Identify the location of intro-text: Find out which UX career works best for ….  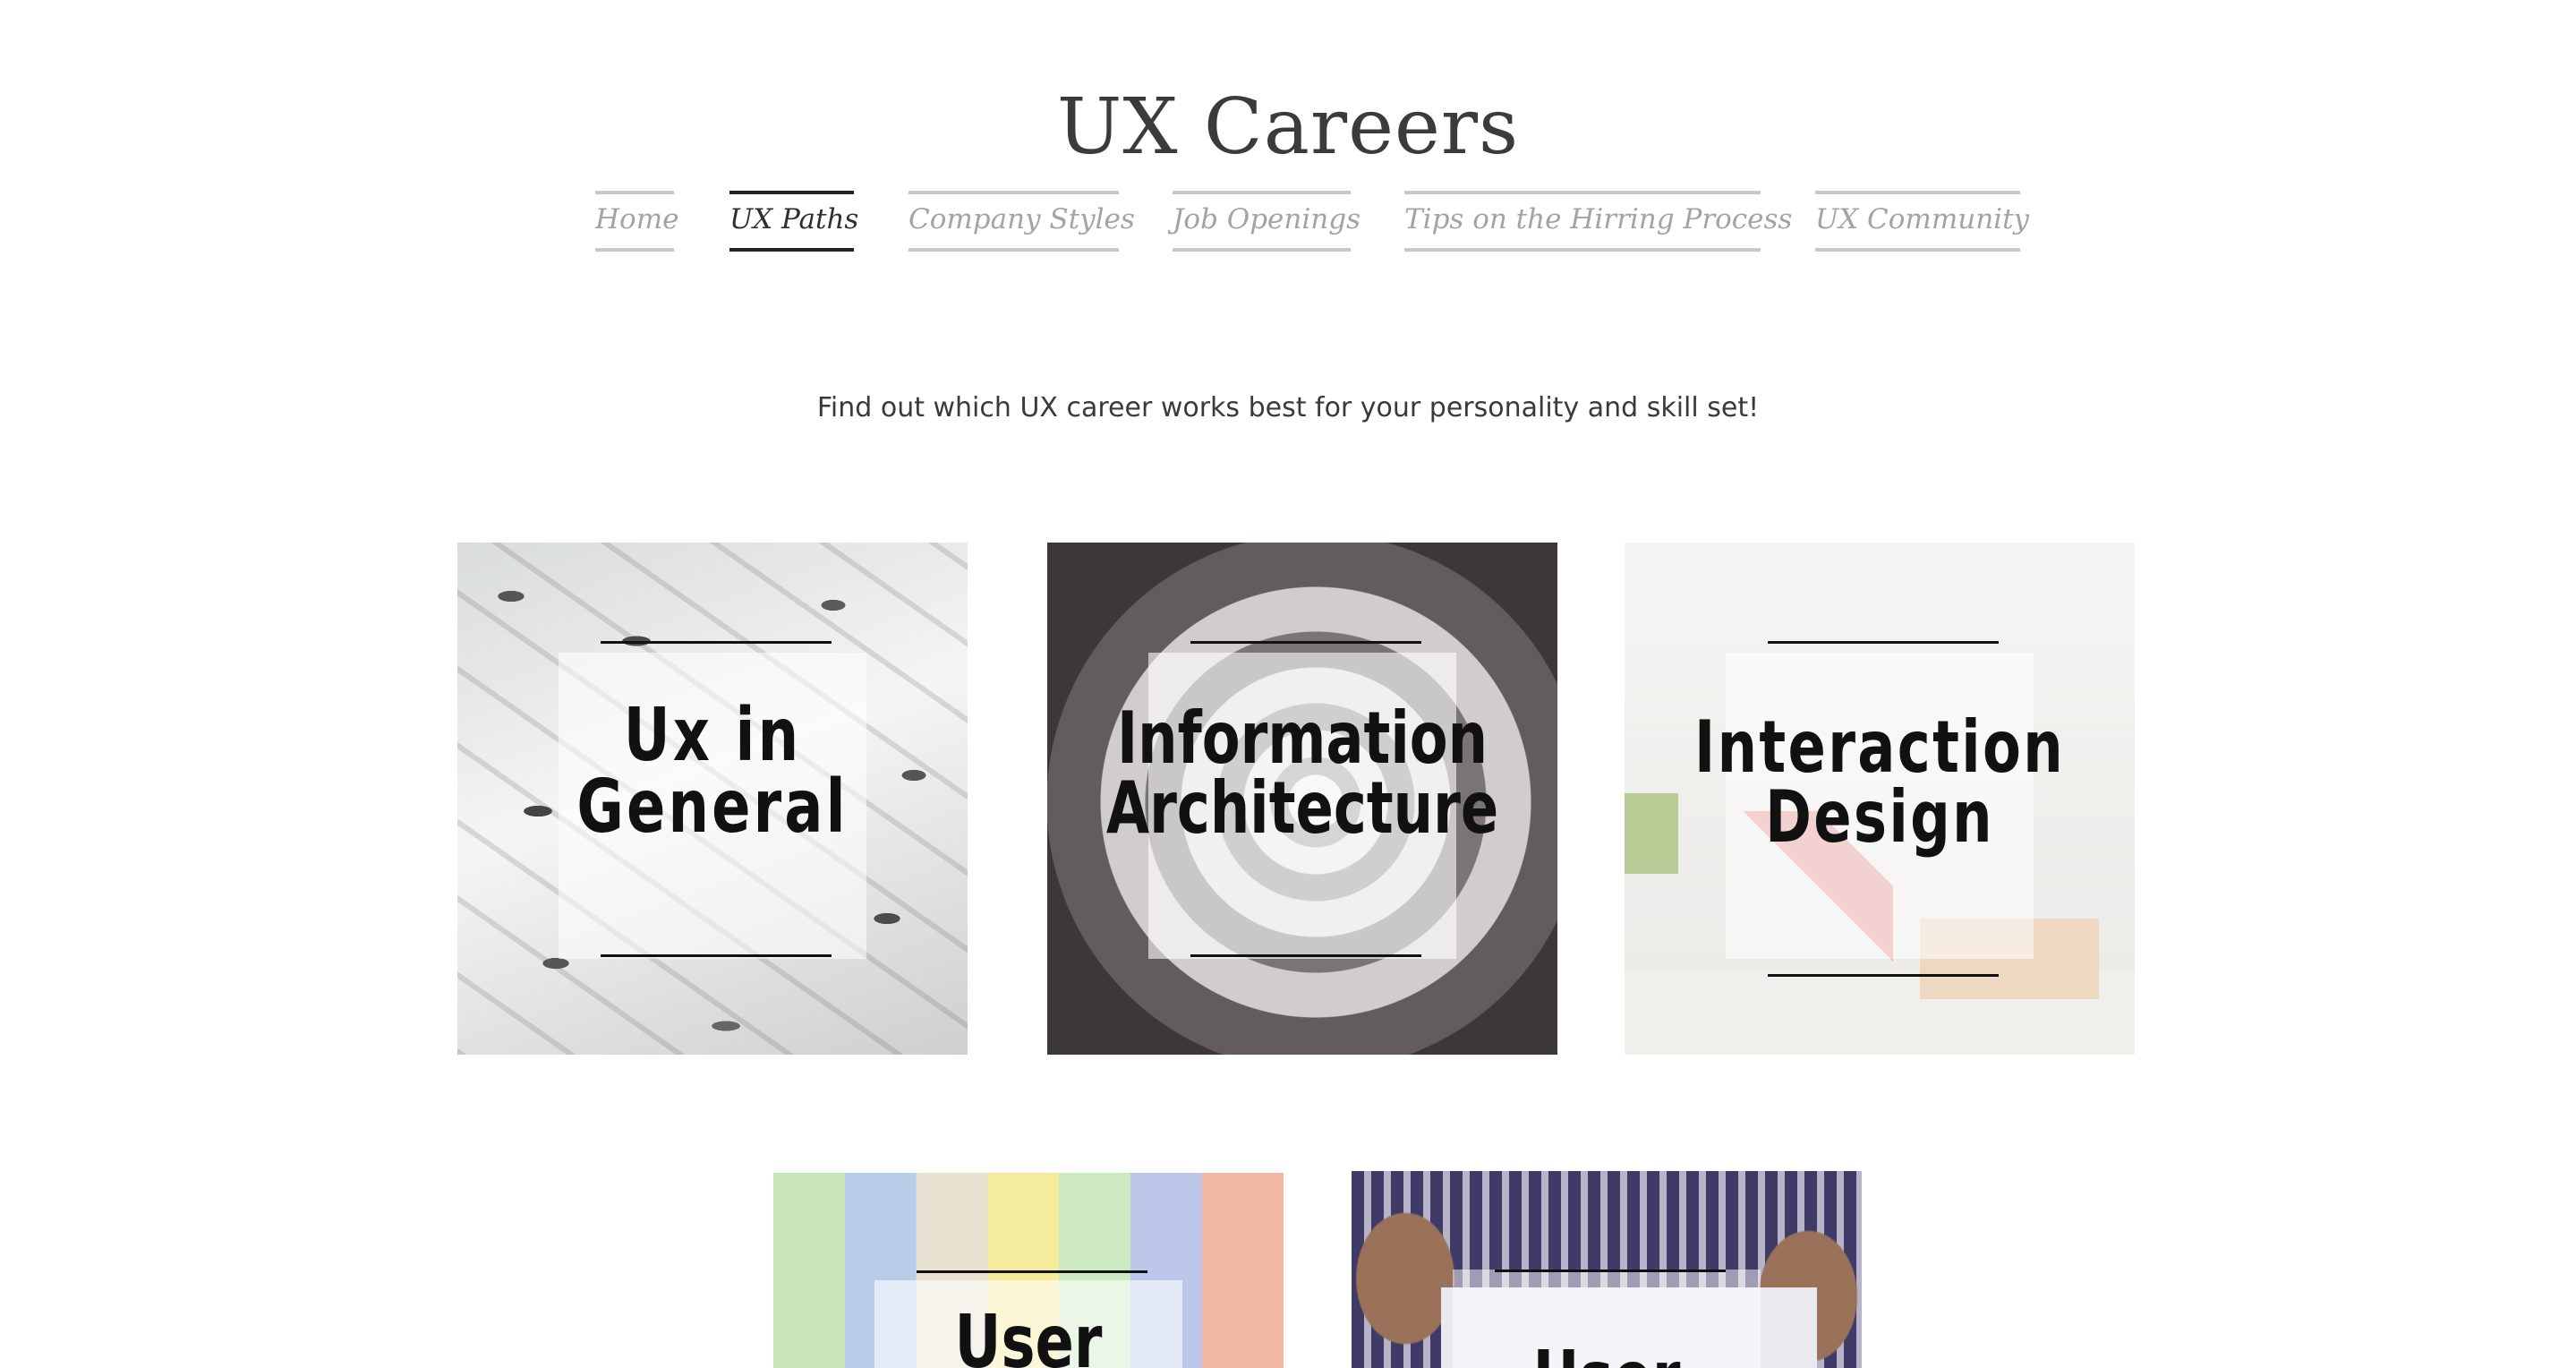
(1288, 407).